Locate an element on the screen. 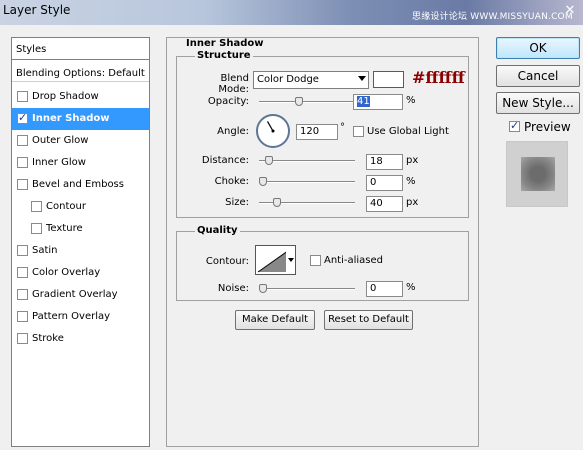  opacity-slider-thumb is located at coordinates (299, 101).